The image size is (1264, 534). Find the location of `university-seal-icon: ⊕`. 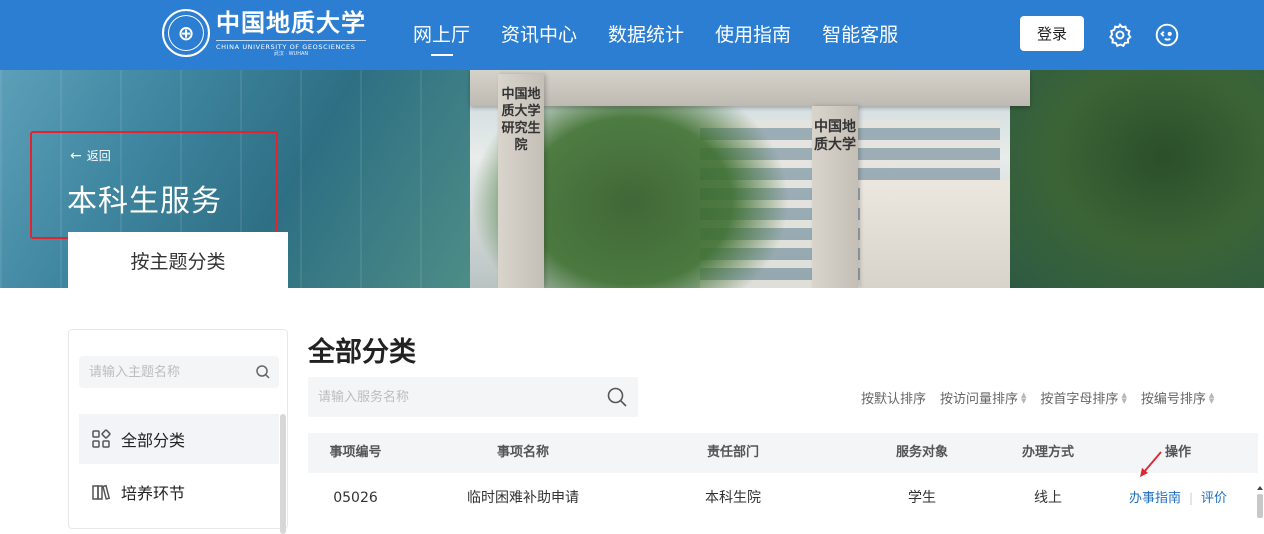

university-seal-icon: ⊕ is located at coordinates (186, 33).